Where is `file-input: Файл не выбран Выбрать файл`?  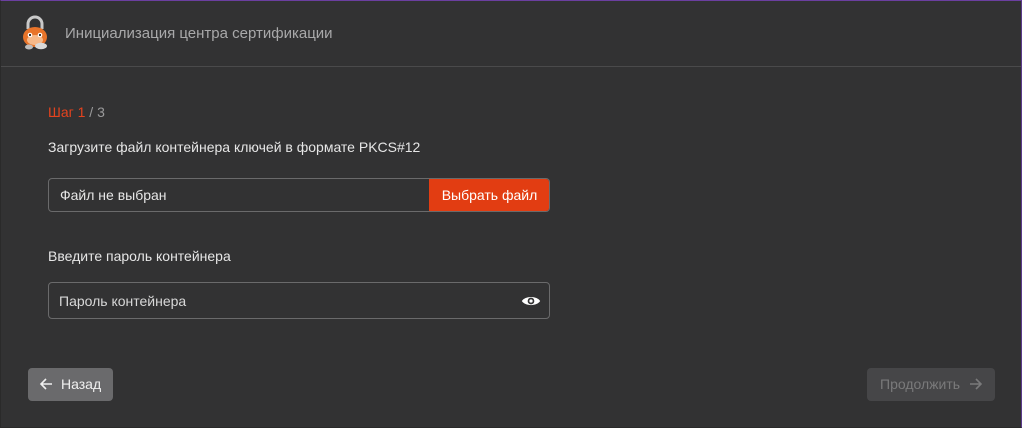
file-input: Файл не выбран Выбрать файл is located at coordinates (299, 195).